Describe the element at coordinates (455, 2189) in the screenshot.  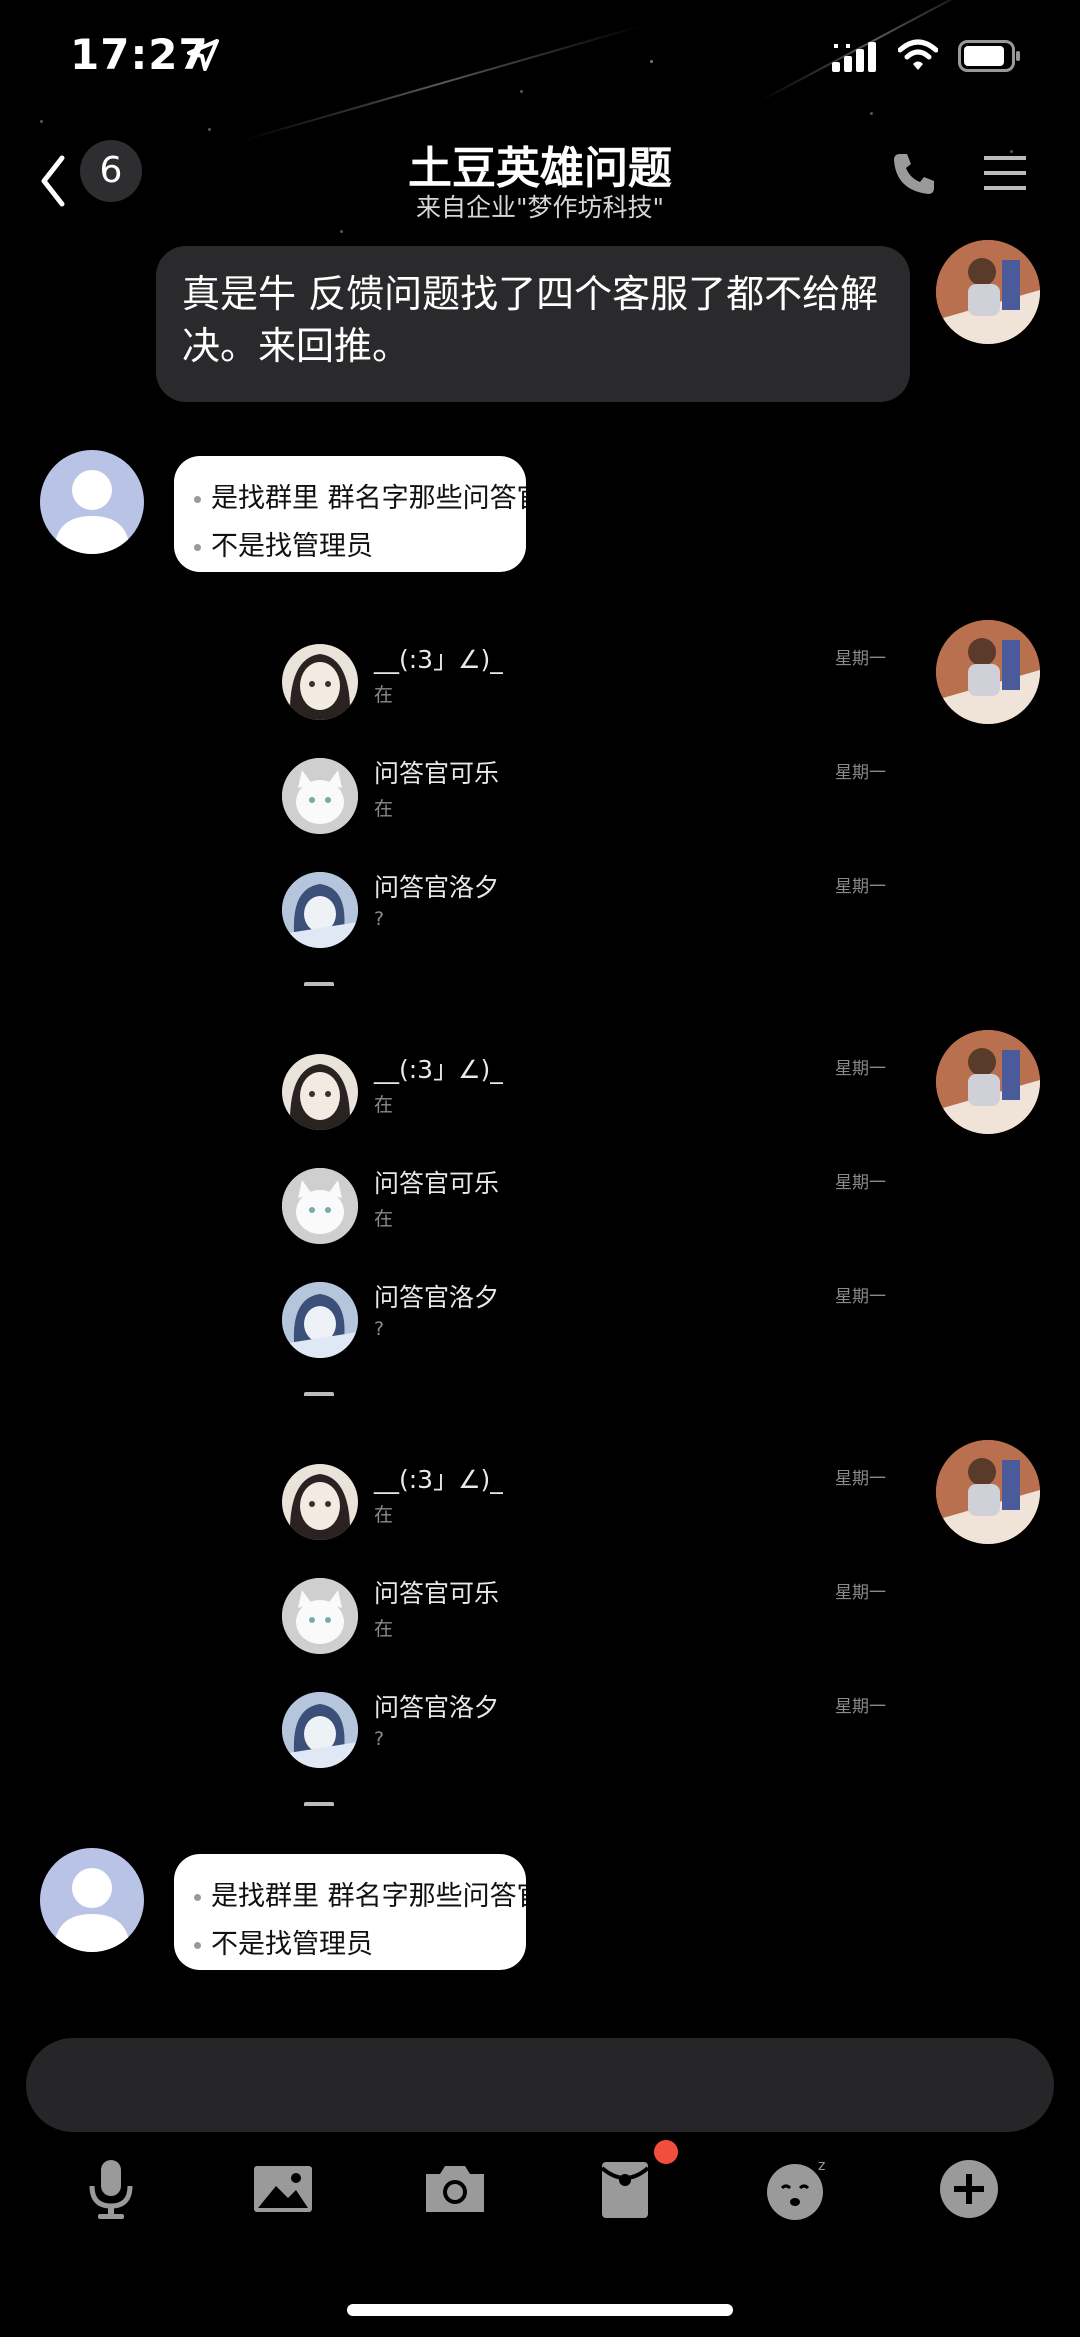
I see `camera-icon` at that location.